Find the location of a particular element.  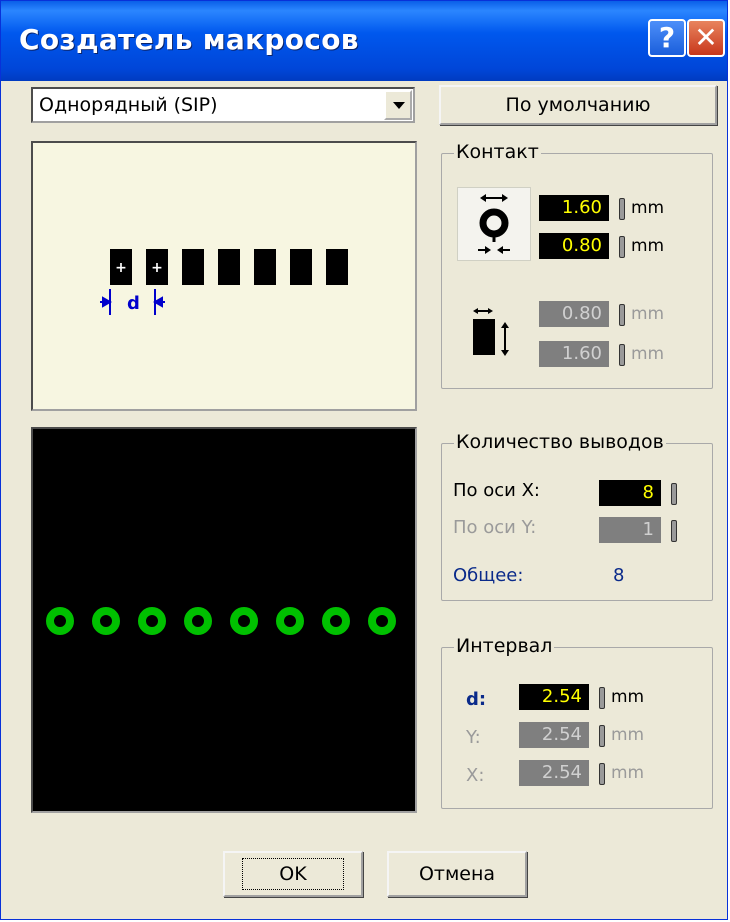

ok-button: OK is located at coordinates (293, 874).